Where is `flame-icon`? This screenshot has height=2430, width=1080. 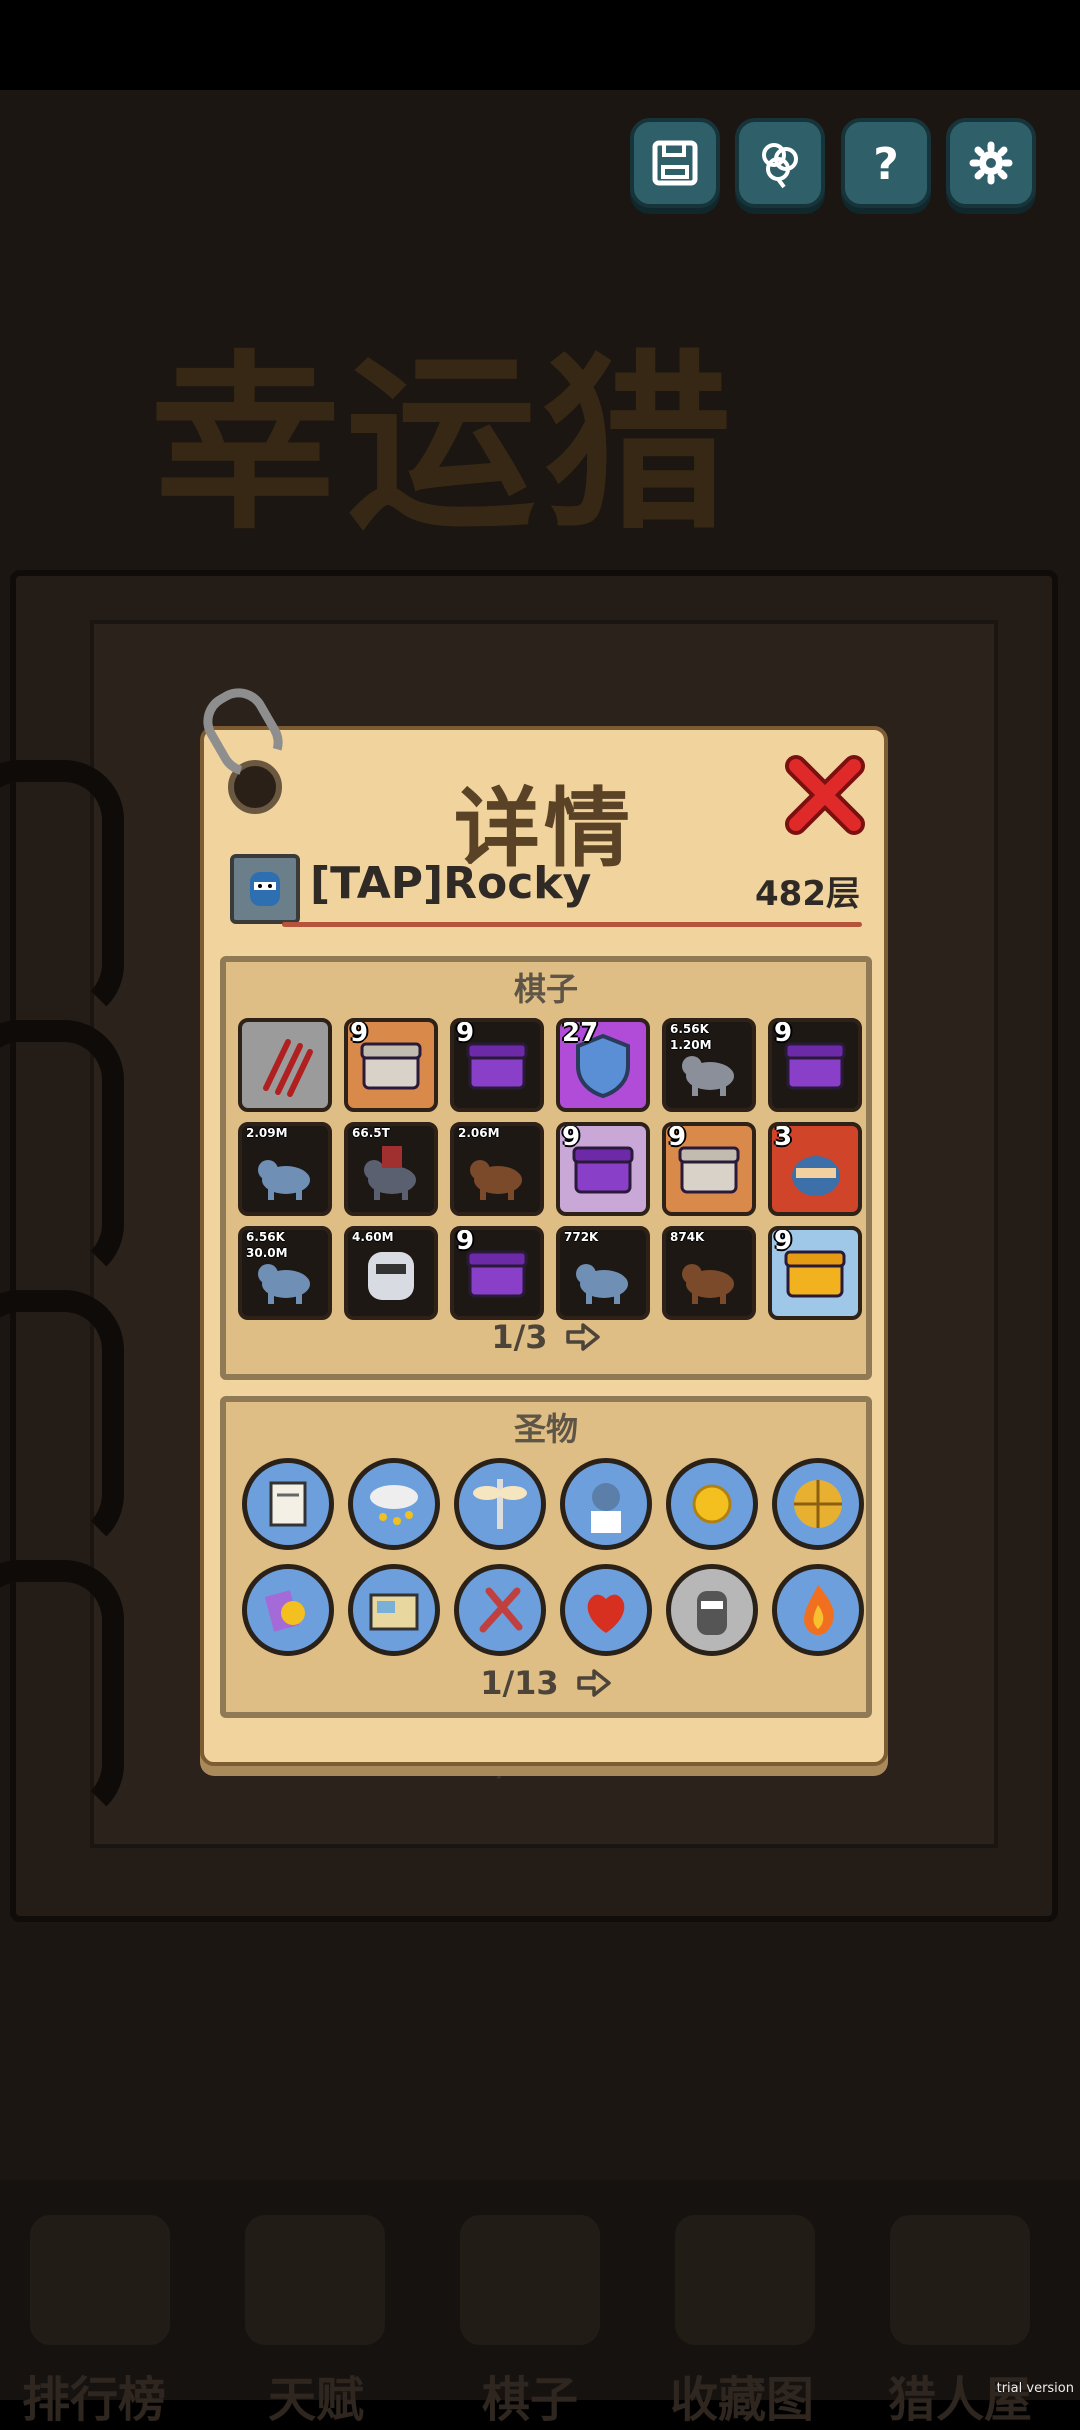
flame-icon is located at coordinates (819, 1610).